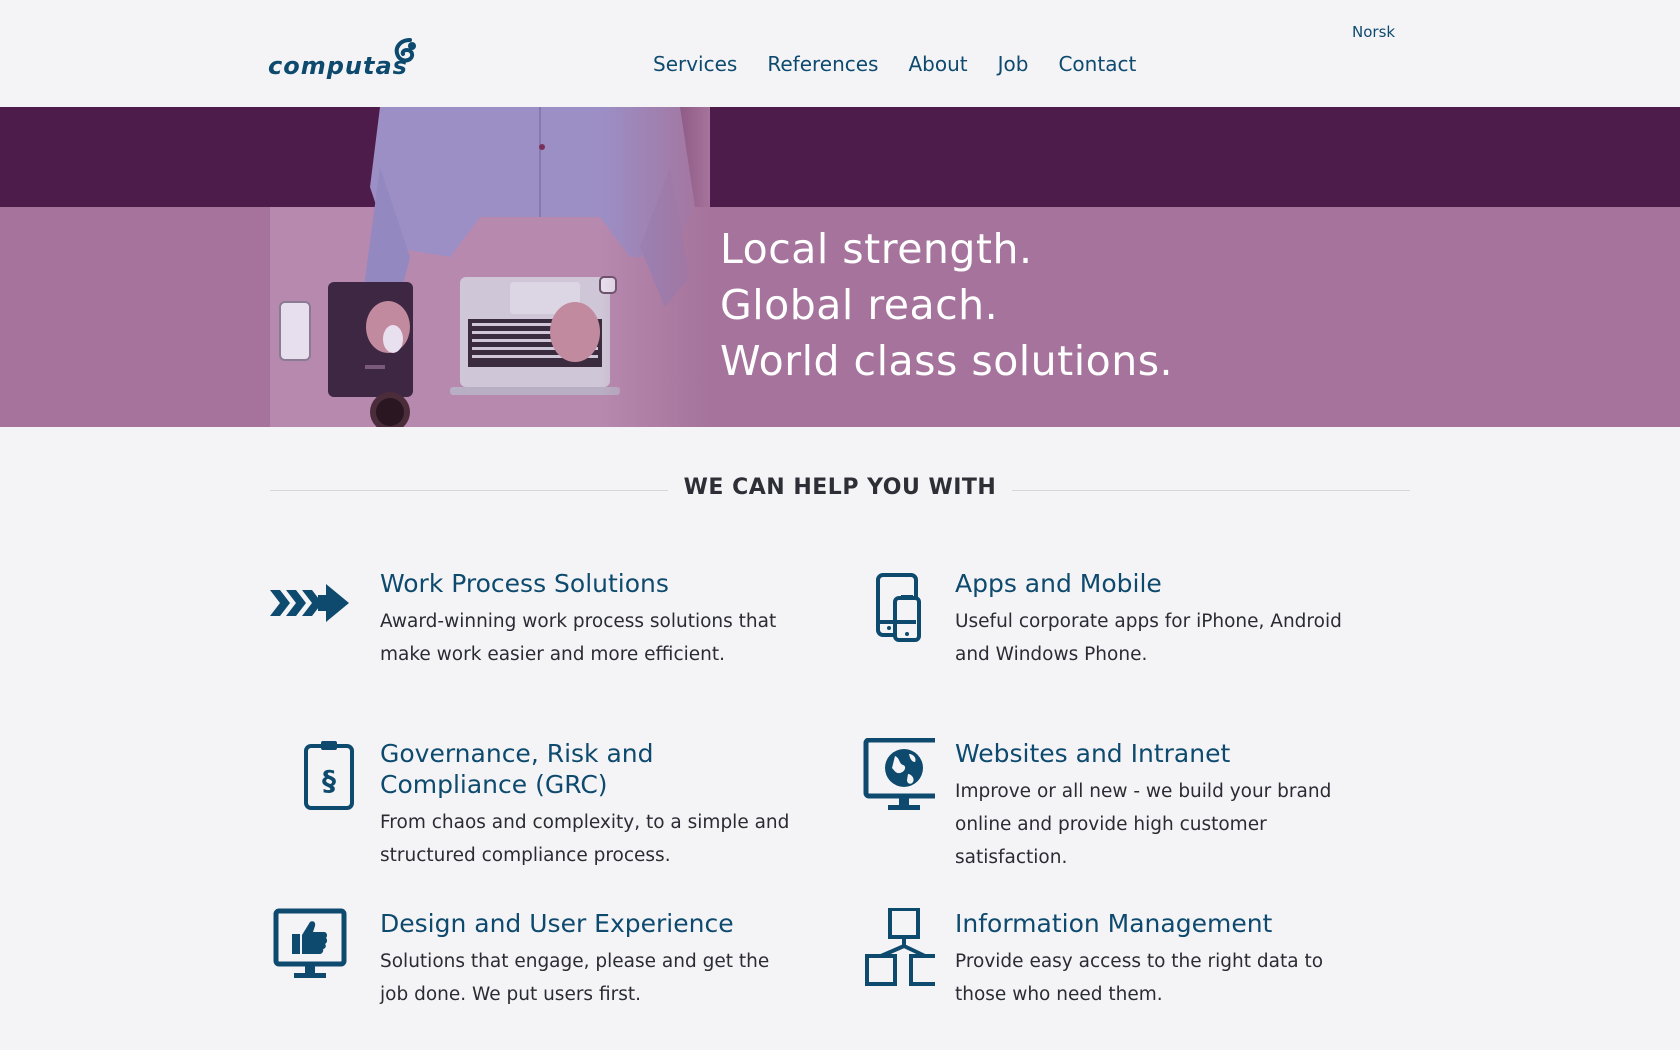 Image resolution: width=1680 pixels, height=1050 pixels. What do you see at coordinates (876, 249) in the screenshot?
I see `hero-line-1: Local strength.` at bounding box center [876, 249].